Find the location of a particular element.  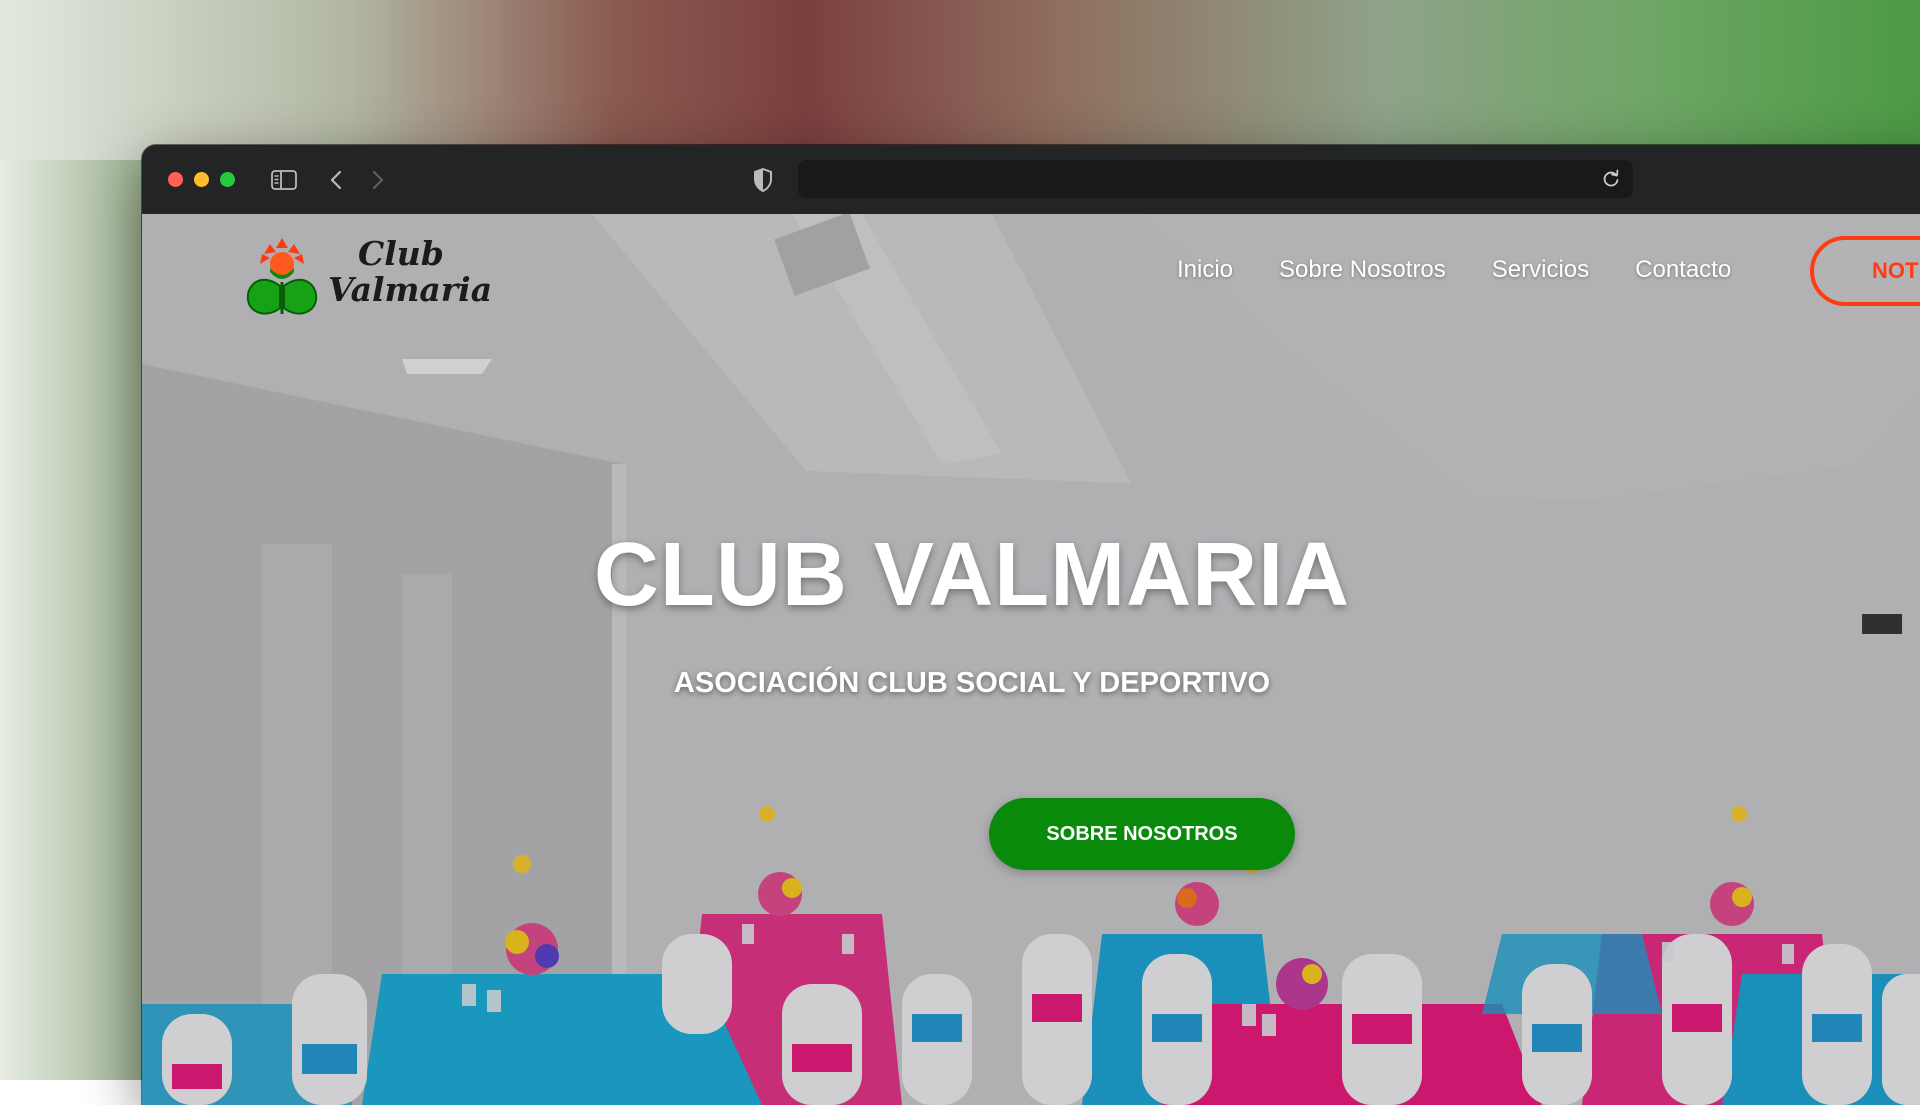

browser-toolbar is located at coordinates (1031, 180).